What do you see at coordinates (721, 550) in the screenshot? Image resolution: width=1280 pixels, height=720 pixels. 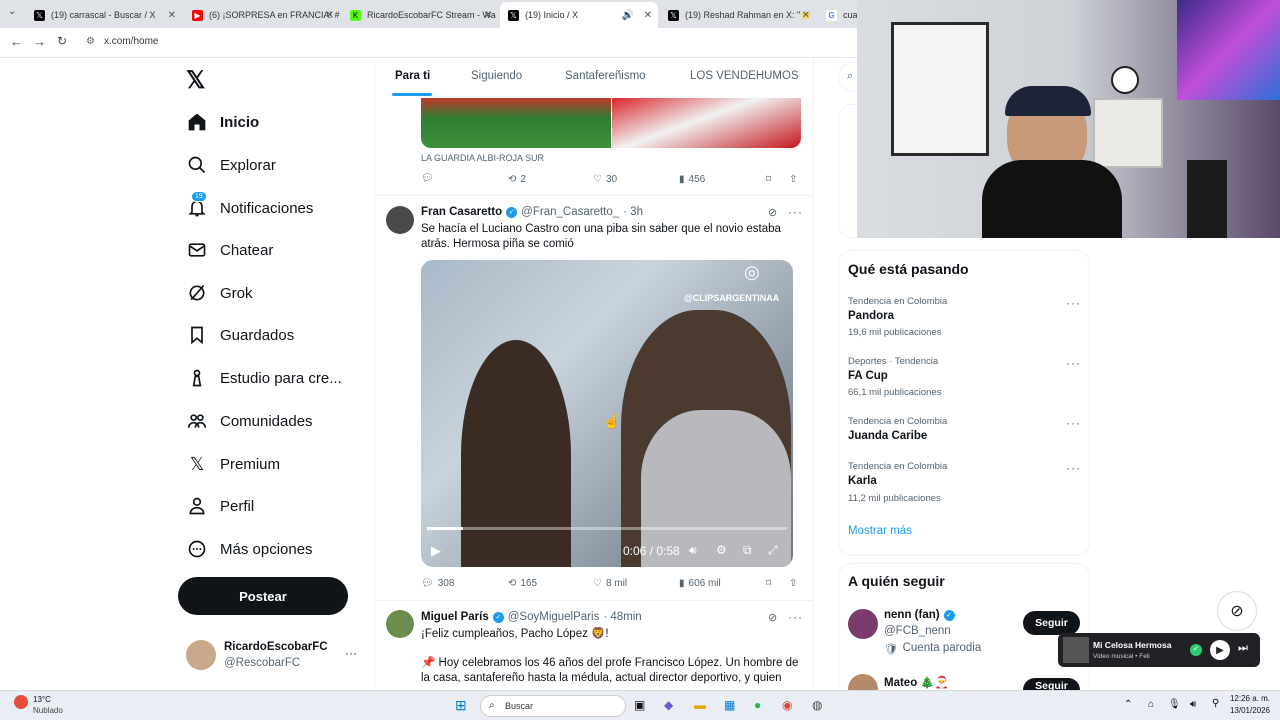 I see `settings-icon: ⚙` at bounding box center [721, 550].